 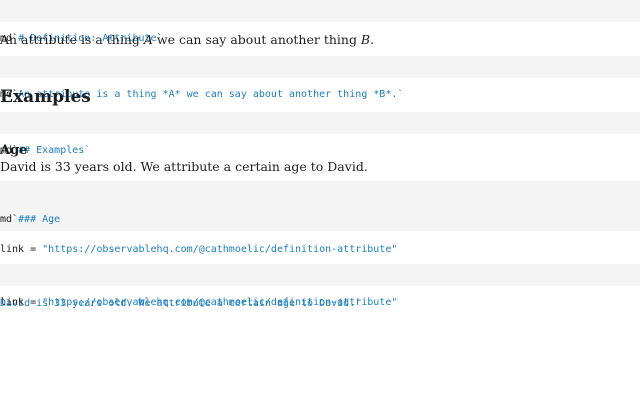 I want to click on code-cell-title: md`# Definition: Attribute`, so click(x=320, y=22).